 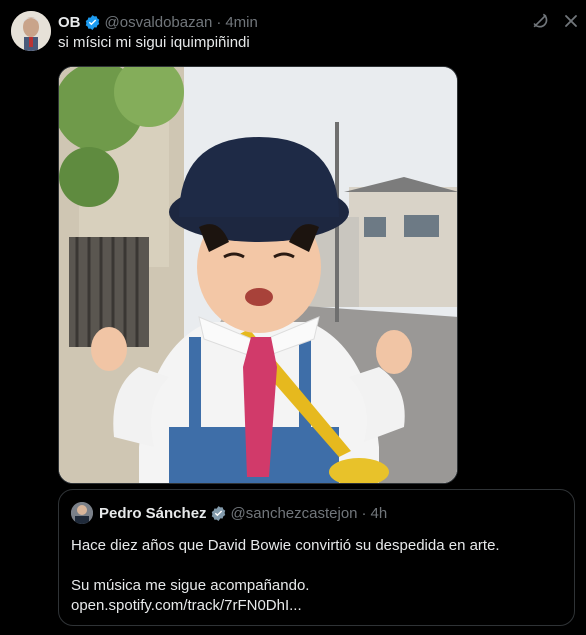 I want to click on quoted-text-line-2: Su música me sigue acompañando., so click(x=190, y=585).